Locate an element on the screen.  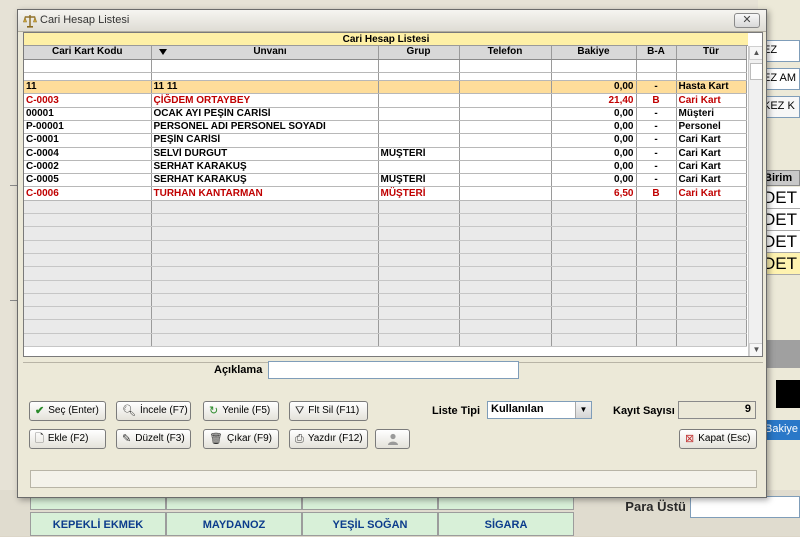
product-button: MAYDANOZ is located at coordinates (234, 524).